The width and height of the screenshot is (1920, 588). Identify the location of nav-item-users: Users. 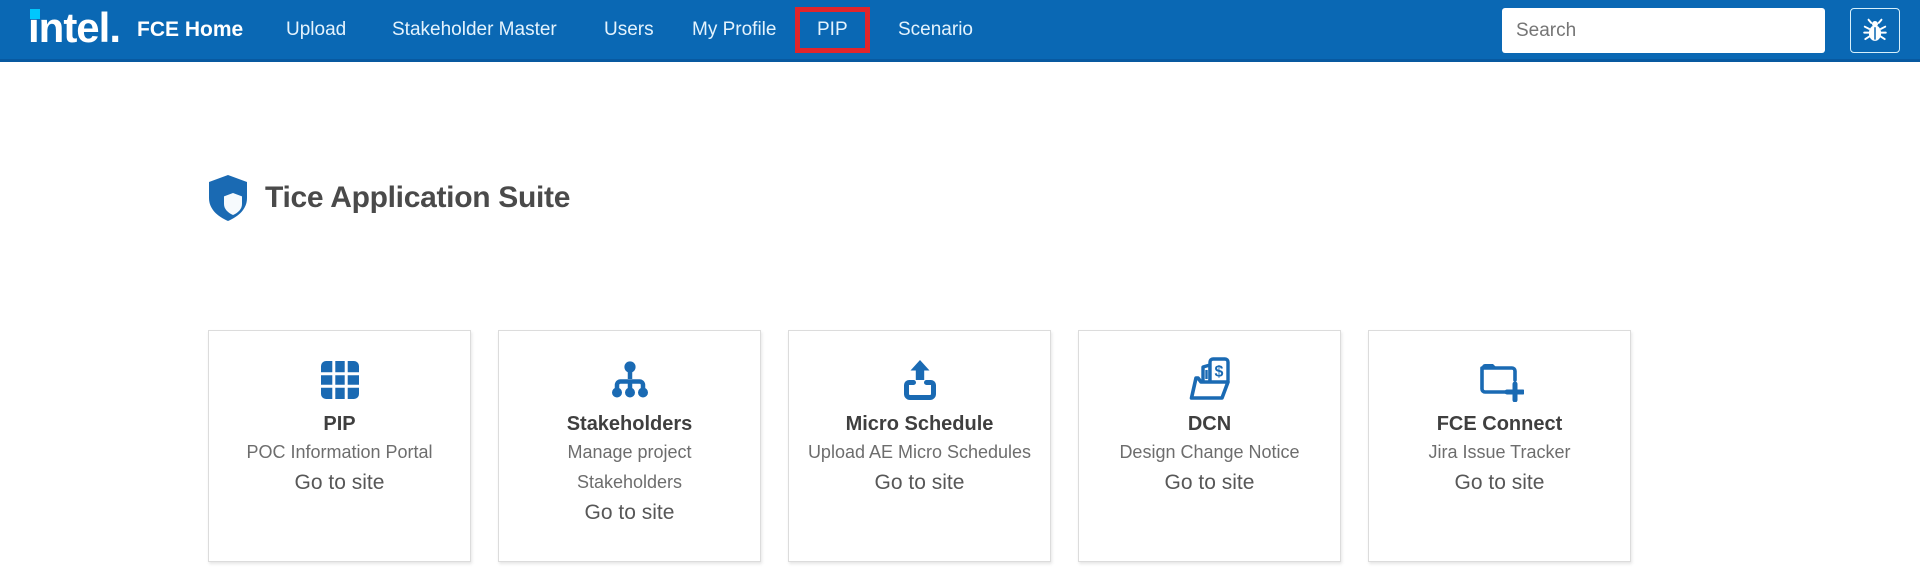
(629, 29).